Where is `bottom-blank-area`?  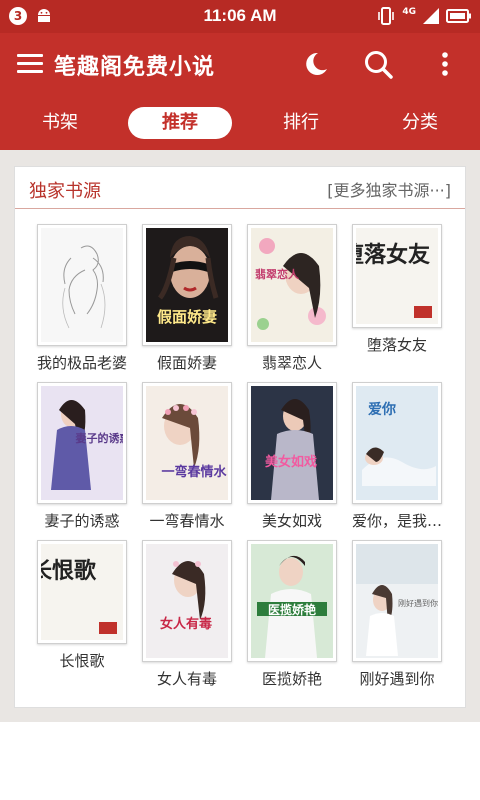 bottom-blank-area is located at coordinates (240, 761).